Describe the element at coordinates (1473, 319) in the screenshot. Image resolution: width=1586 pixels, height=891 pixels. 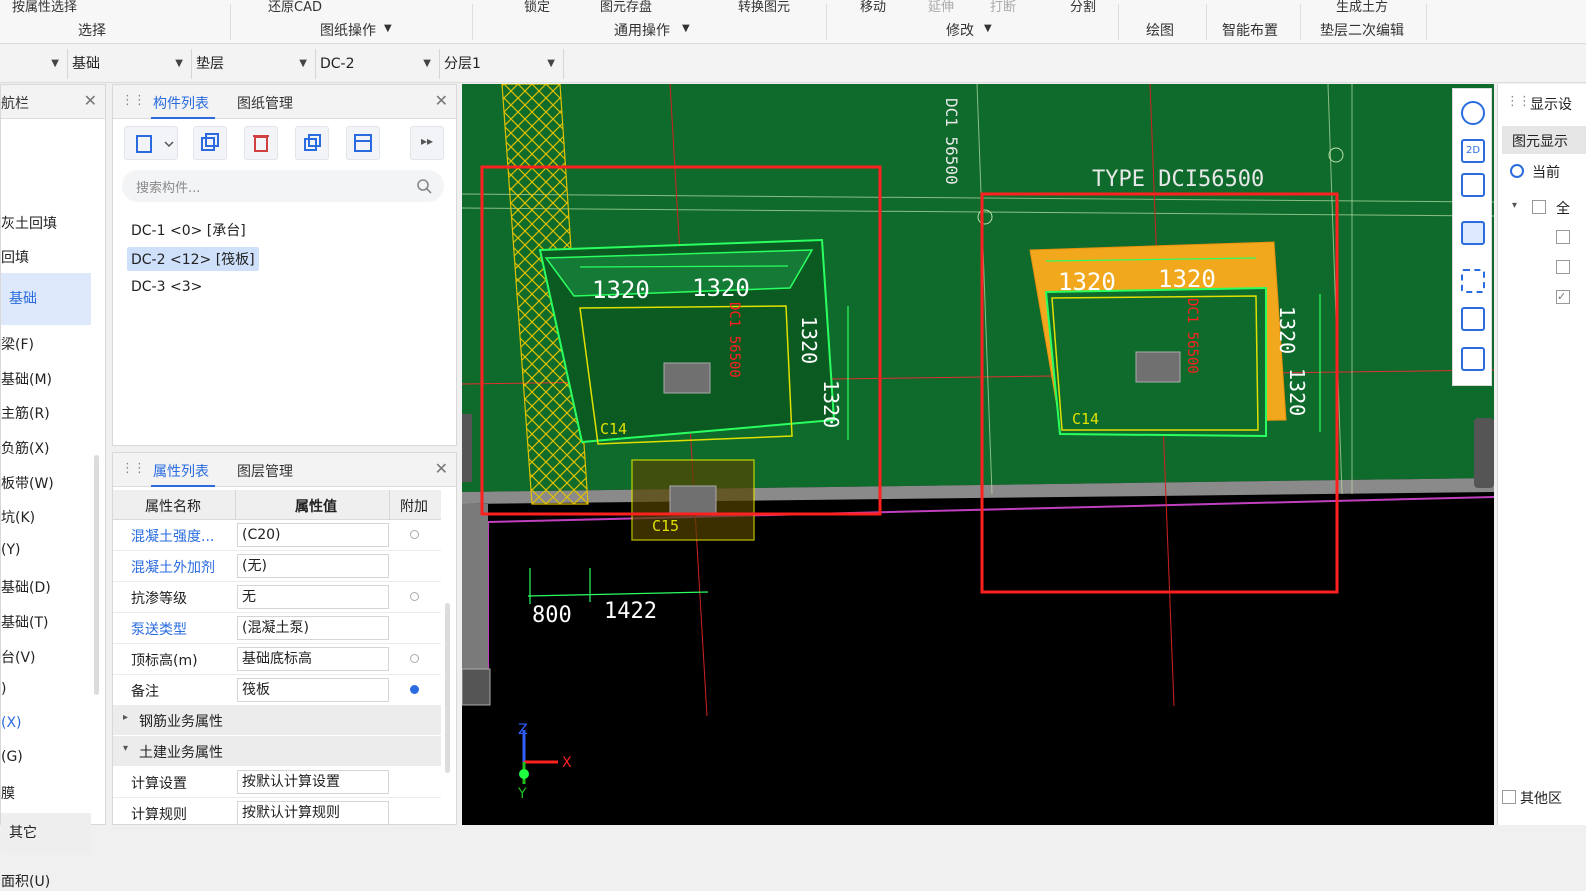
I see `box-select-icon` at that location.